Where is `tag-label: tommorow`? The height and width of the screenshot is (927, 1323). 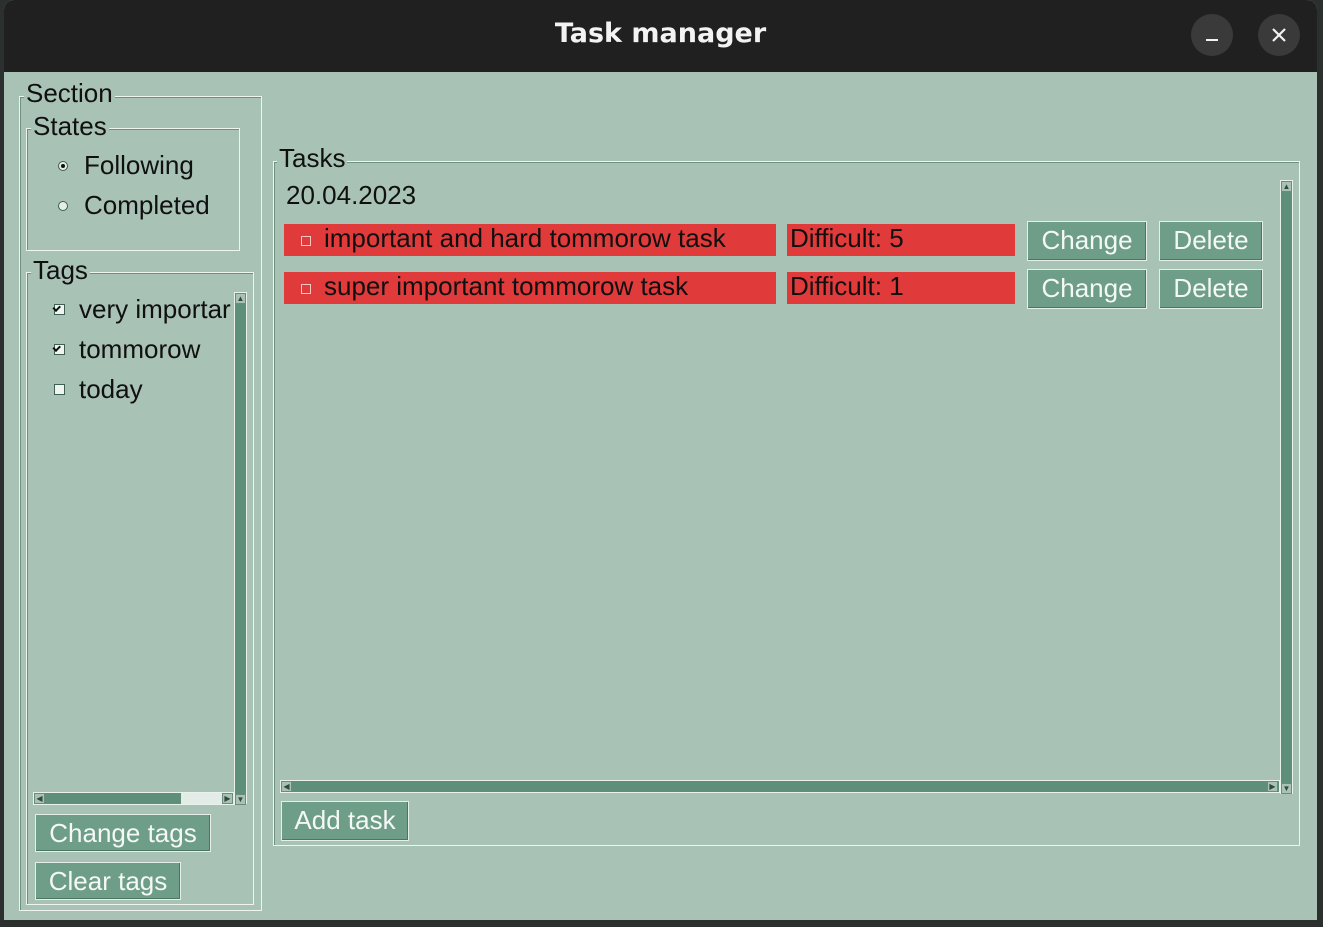 tag-label: tommorow is located at coordinates (140, 349).